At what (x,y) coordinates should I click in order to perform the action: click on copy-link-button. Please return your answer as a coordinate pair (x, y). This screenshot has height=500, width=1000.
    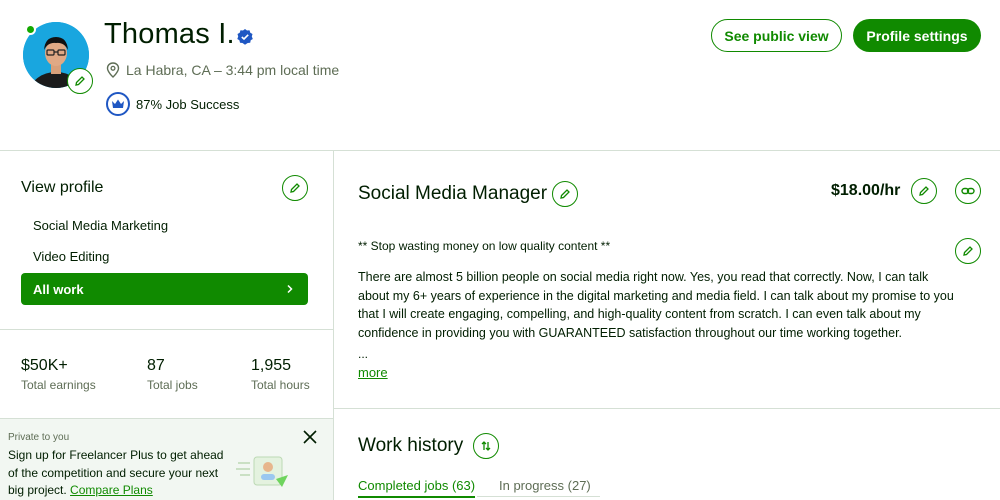
    Looking at the image, I should click on (968, 191).